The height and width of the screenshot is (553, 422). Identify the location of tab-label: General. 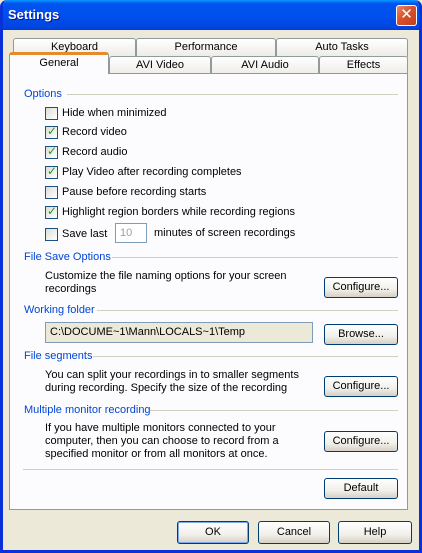
(59, 63).